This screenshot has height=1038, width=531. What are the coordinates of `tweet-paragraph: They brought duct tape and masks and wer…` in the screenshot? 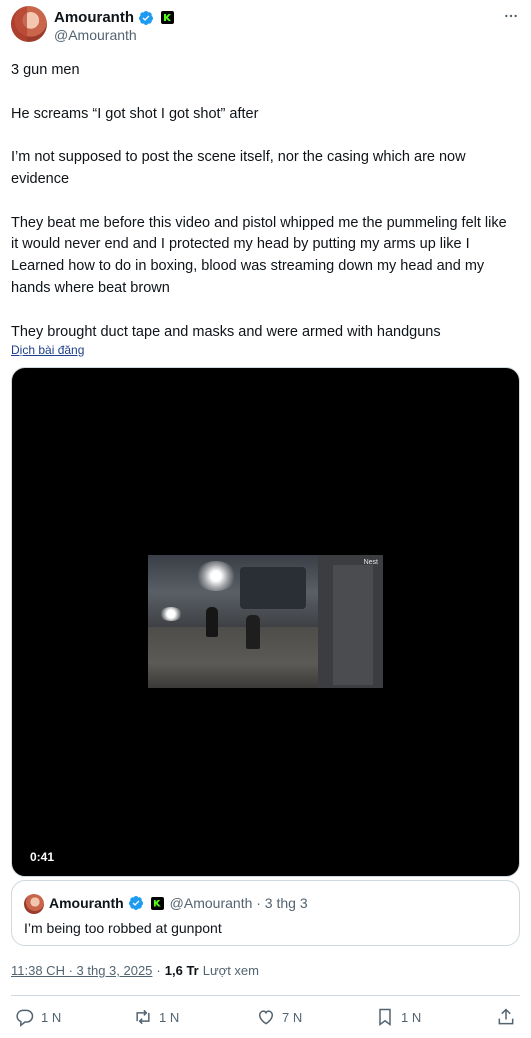 It's located at (226, 331).